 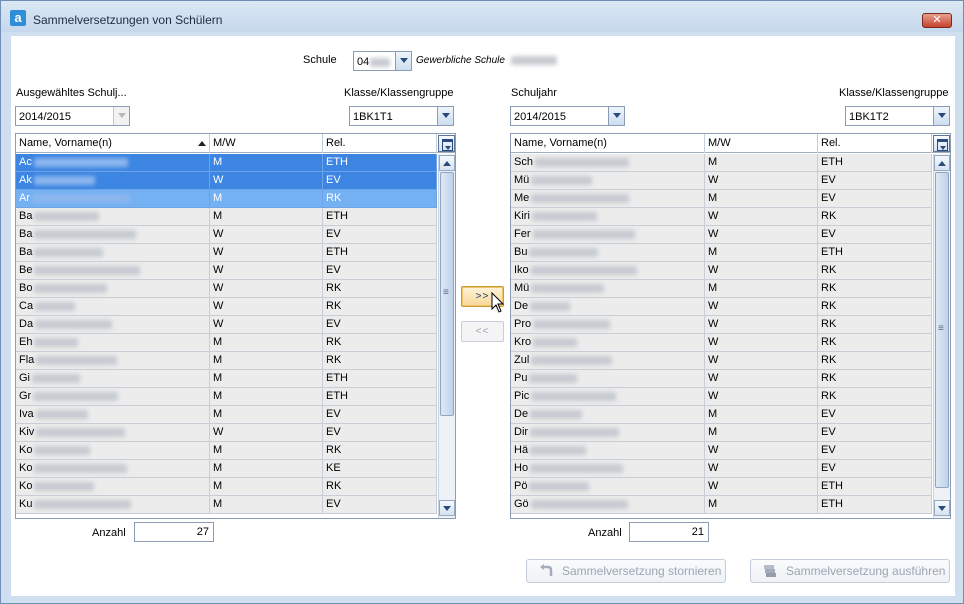 I want to click on table-row: Ko M KE, so click(x=226, y=469).